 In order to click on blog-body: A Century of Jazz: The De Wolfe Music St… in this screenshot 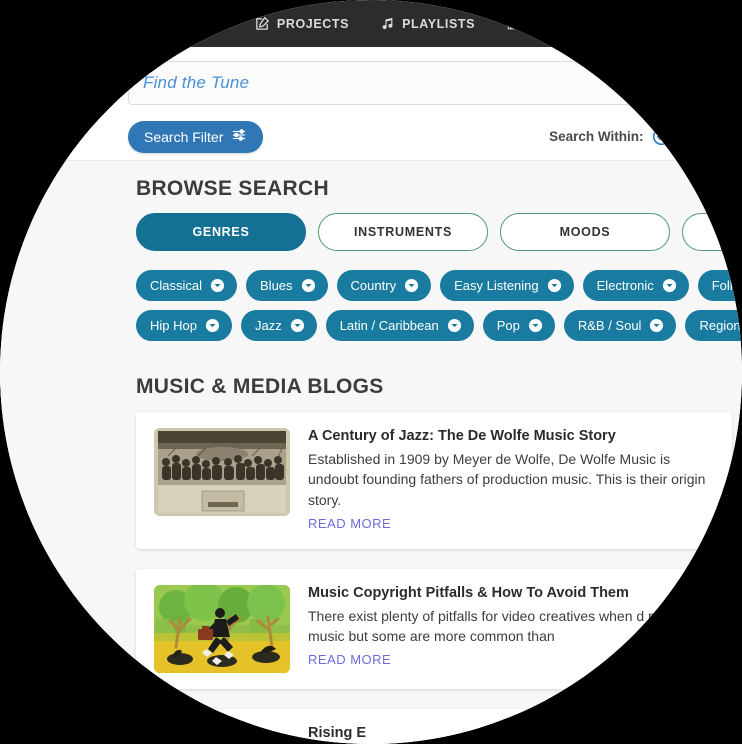, I will do `click(511, 480)`.